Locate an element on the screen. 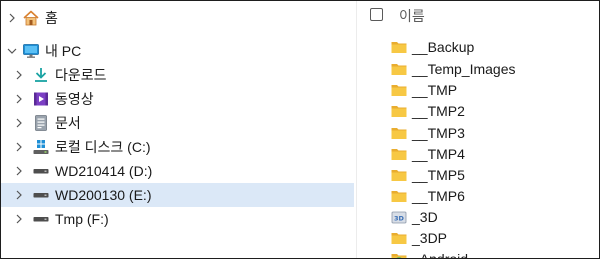 This screenshot has height=259, width=600. nav-item-label: 내 PC is located at coordinates (63, 51).